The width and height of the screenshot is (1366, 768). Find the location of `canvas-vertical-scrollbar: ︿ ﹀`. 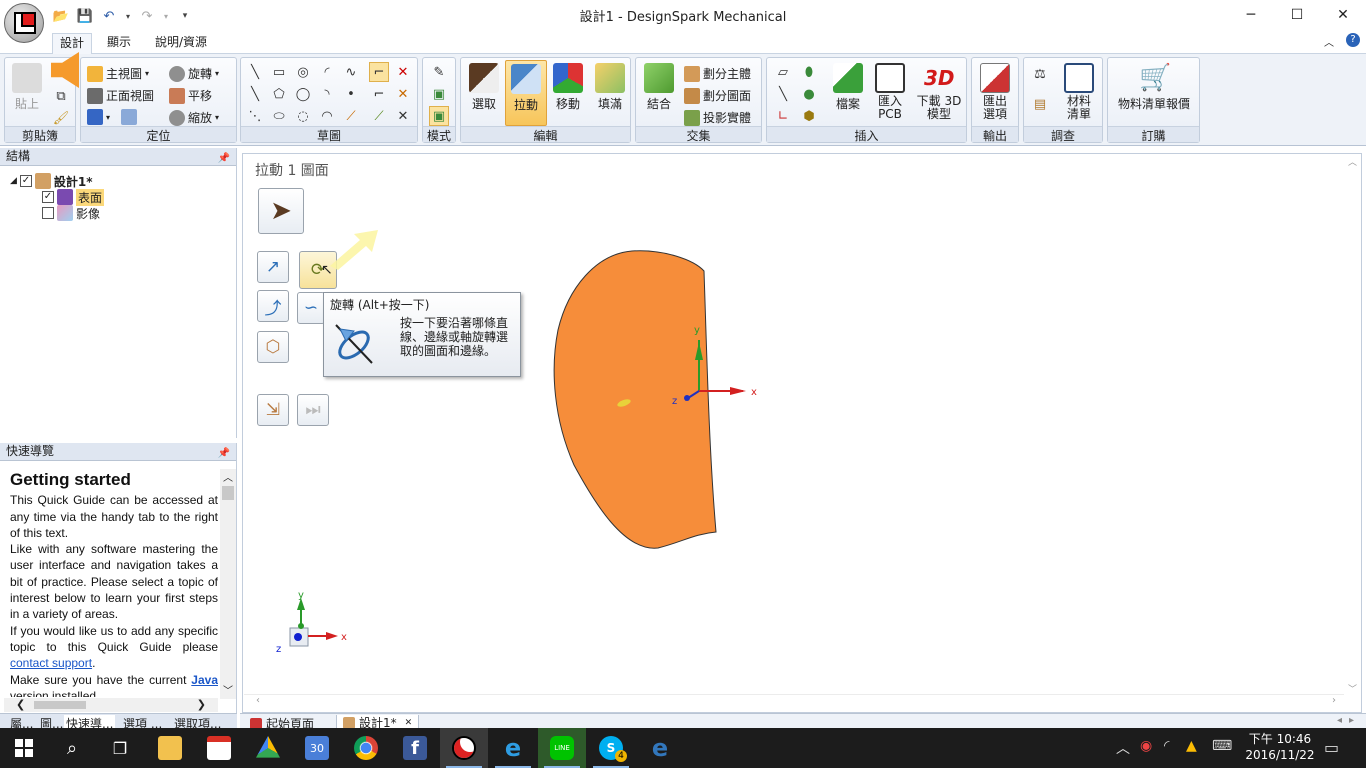

canvas-vertical-scrollbar: ︿ ﹀ is located at coordinates (1352, 425).